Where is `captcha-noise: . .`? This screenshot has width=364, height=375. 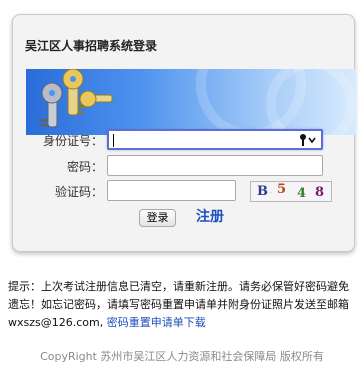
captcha-noise: . . is located at coordinates (271, 192).